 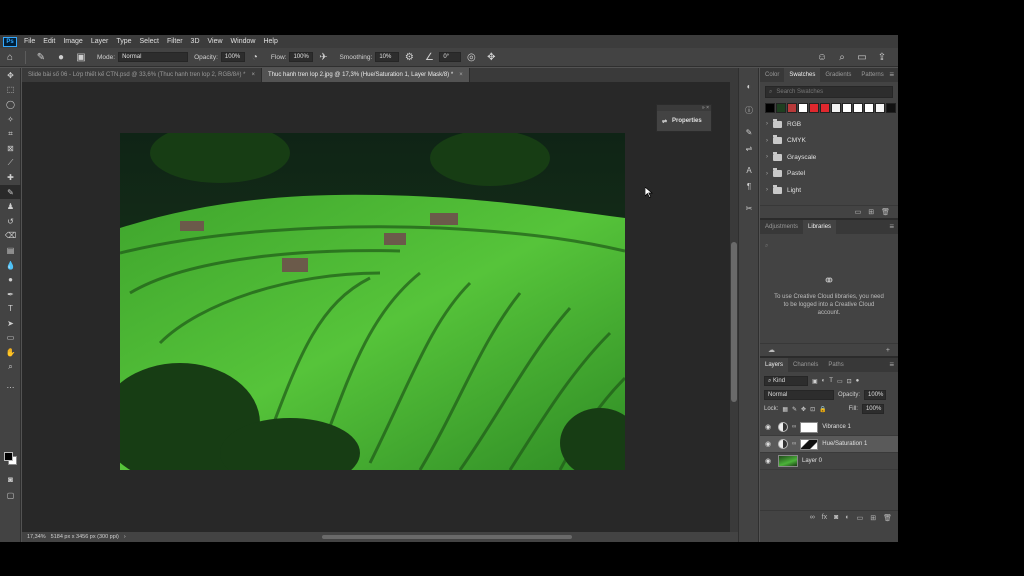 What do you see at coordinates (842, 57) in the screenshot?
I see `search-icon: ⌕` at bounding box center [842, 57].